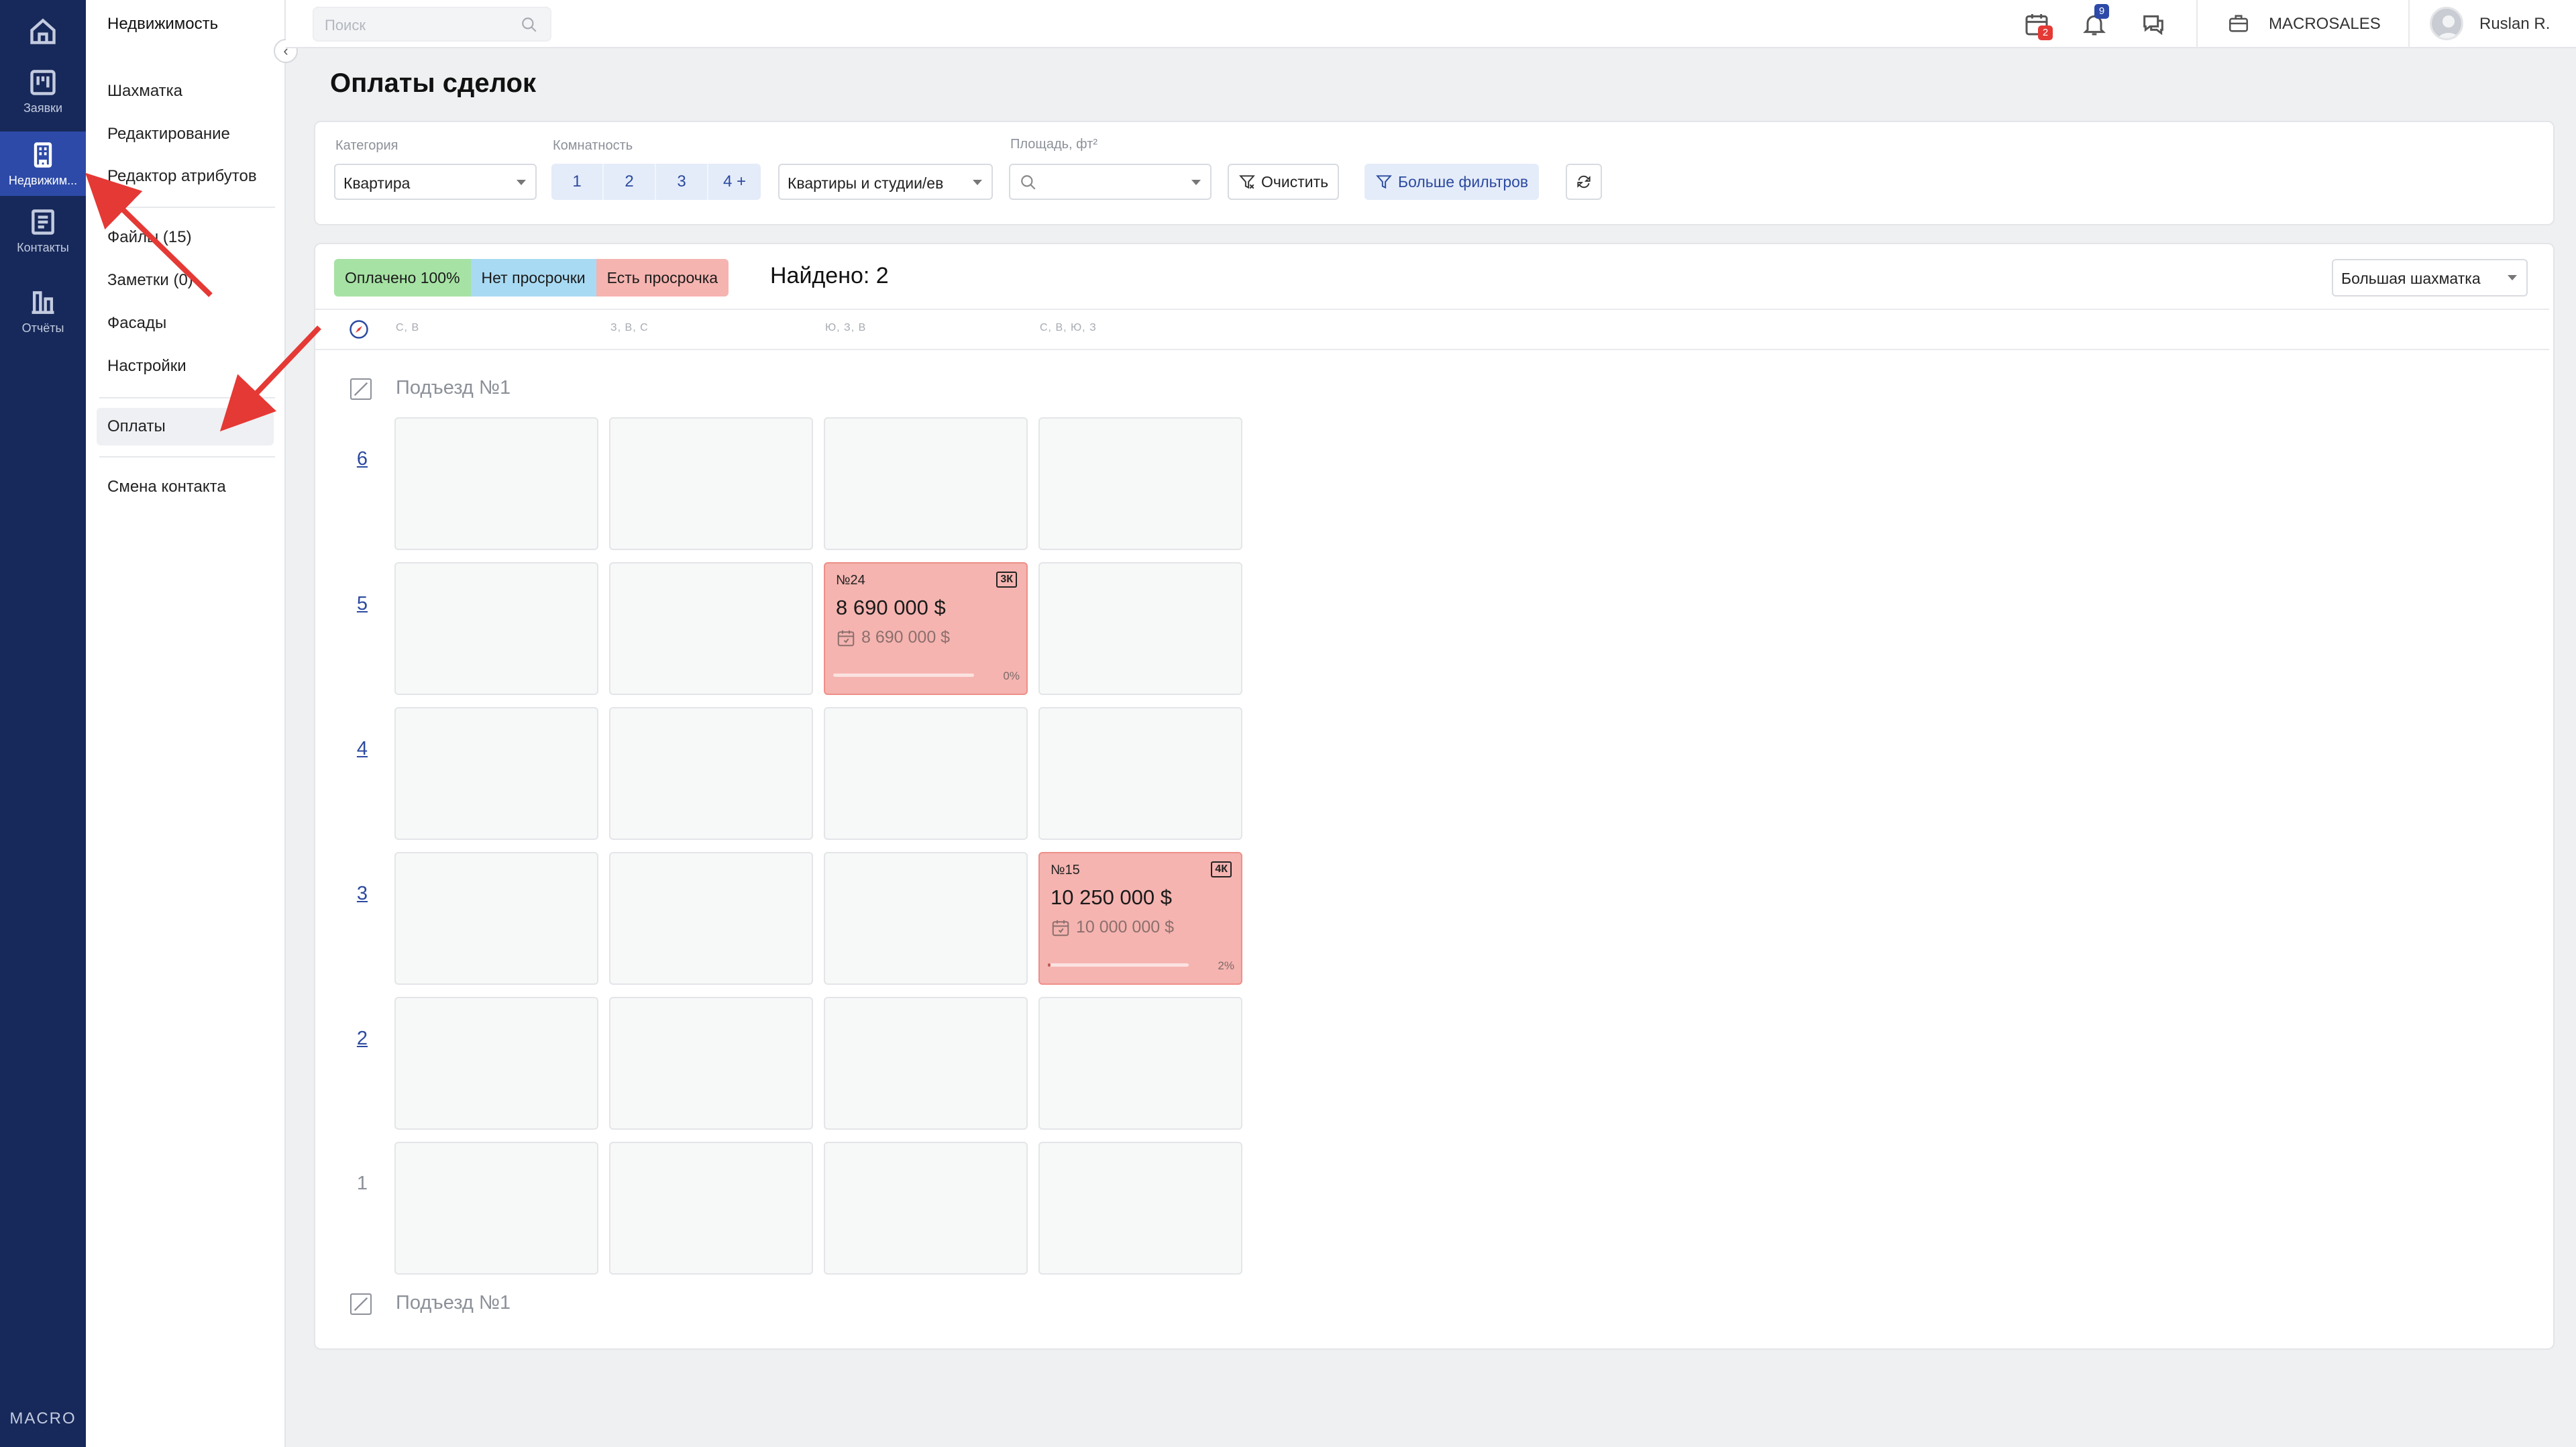 The width and height of the screenshot is (2576, 1447). I want to click on sidebar-item-facades: Фасады, so click(136, 323).